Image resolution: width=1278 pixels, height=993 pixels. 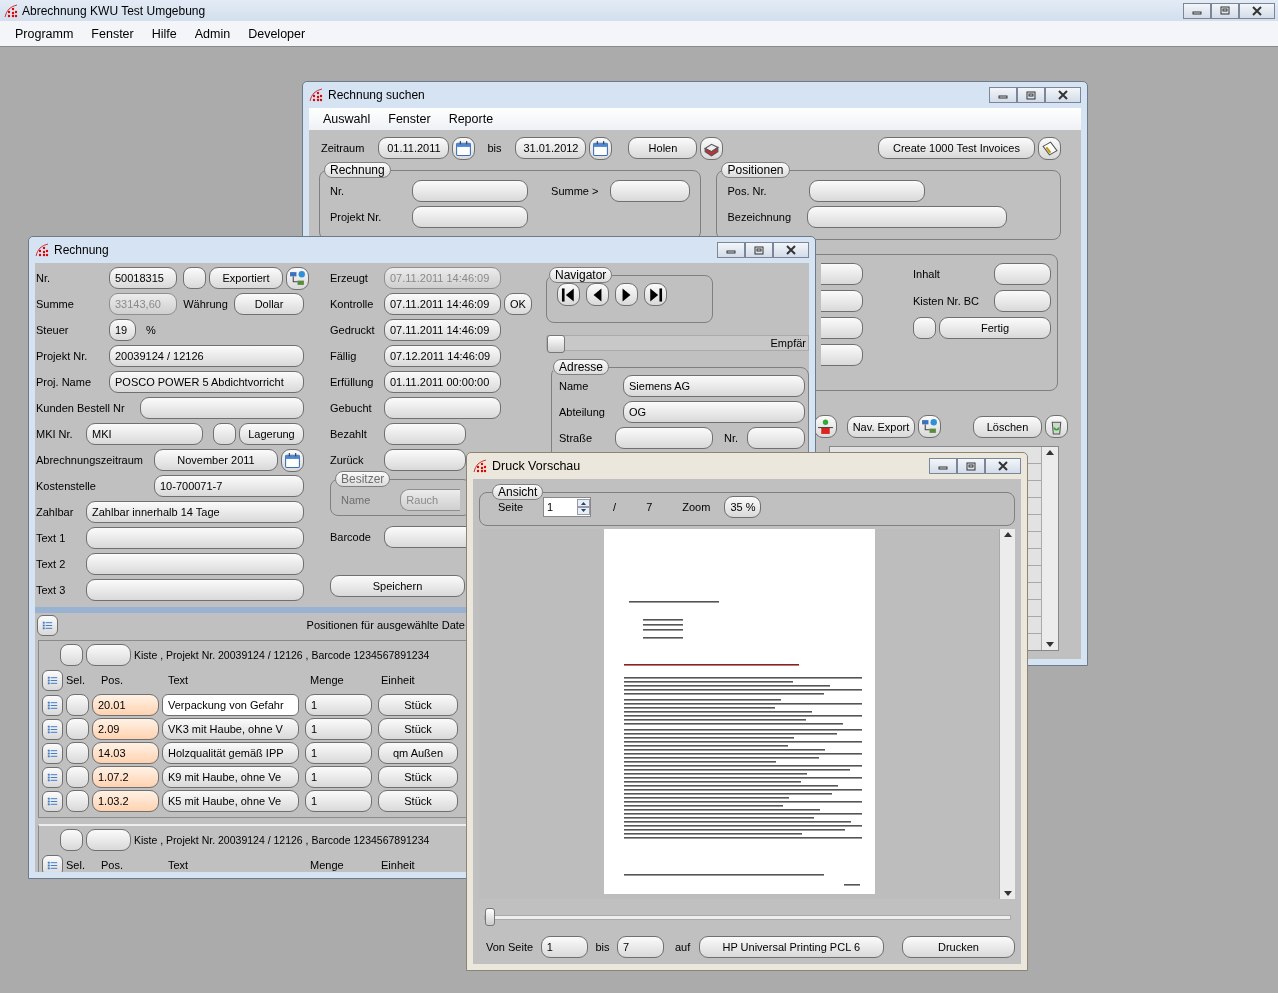 I want to click on group-legend: Ansicht, so click(x=518, y=492).